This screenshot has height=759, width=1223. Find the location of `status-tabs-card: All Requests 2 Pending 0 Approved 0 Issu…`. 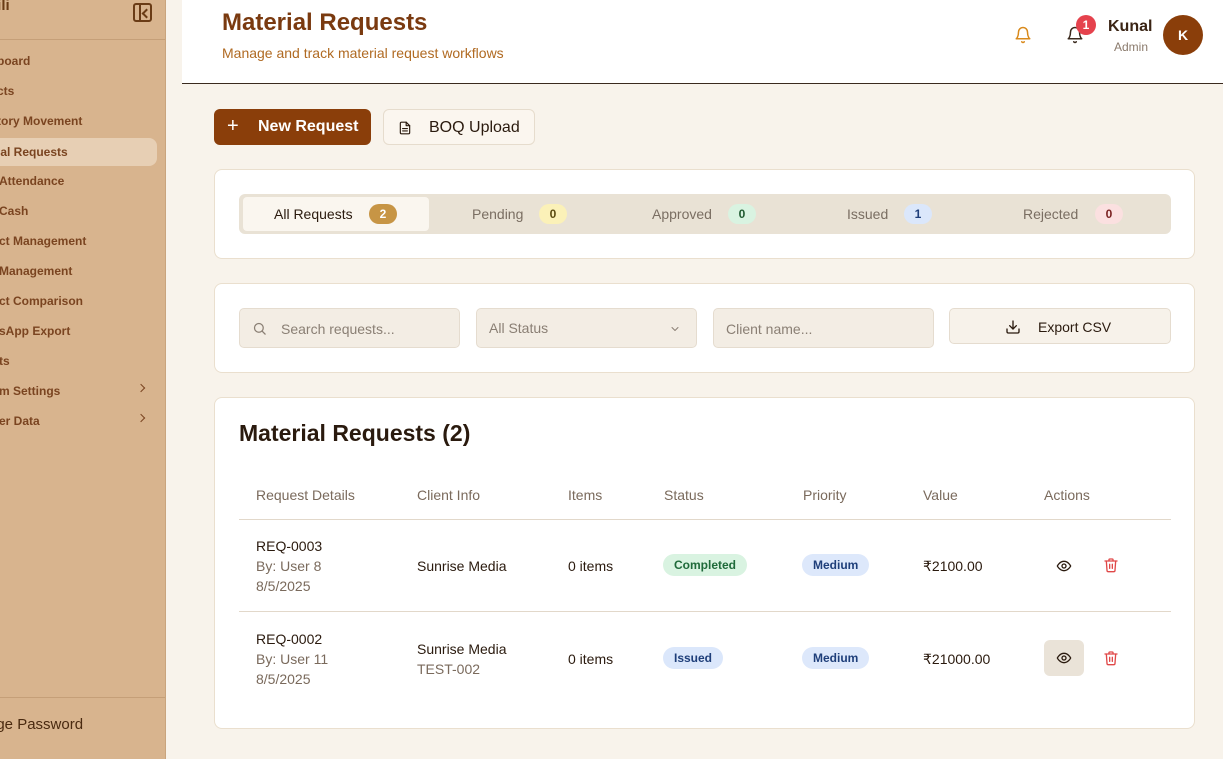

status-tabs-card: All Requests 2 Pending 0 Approved 0 Issu… is located at coordinates (704, 214).